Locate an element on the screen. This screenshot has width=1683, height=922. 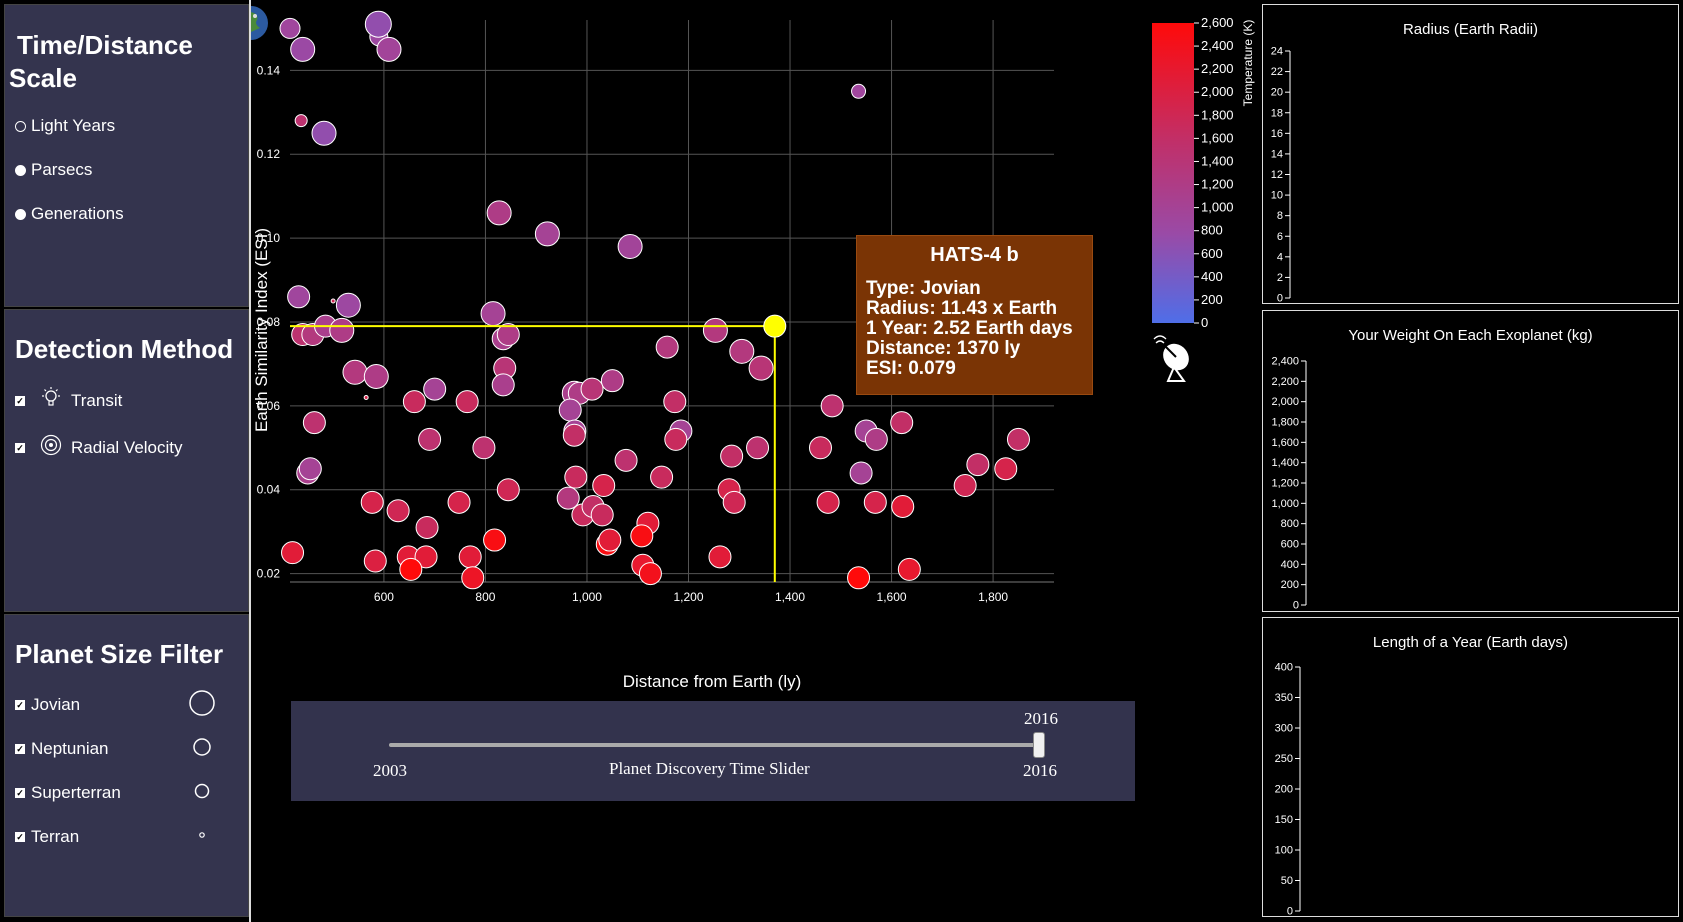
size-option-superterran: ✓ Superterran is located at coordinates (68, 793).